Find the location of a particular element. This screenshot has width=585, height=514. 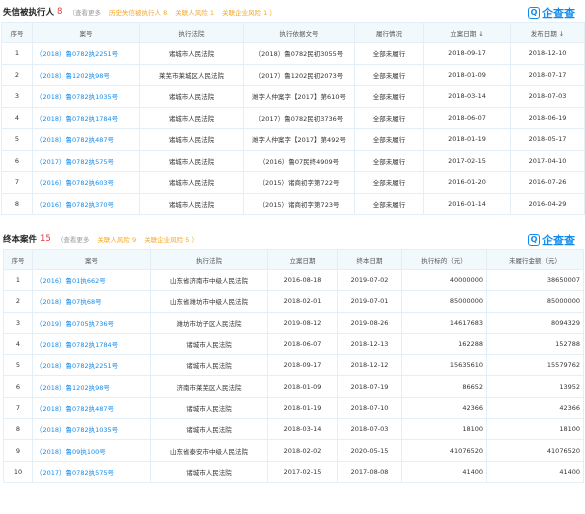

case-number-cell: （2016）鲁0782执370号 is located at coordinates (86, 203).